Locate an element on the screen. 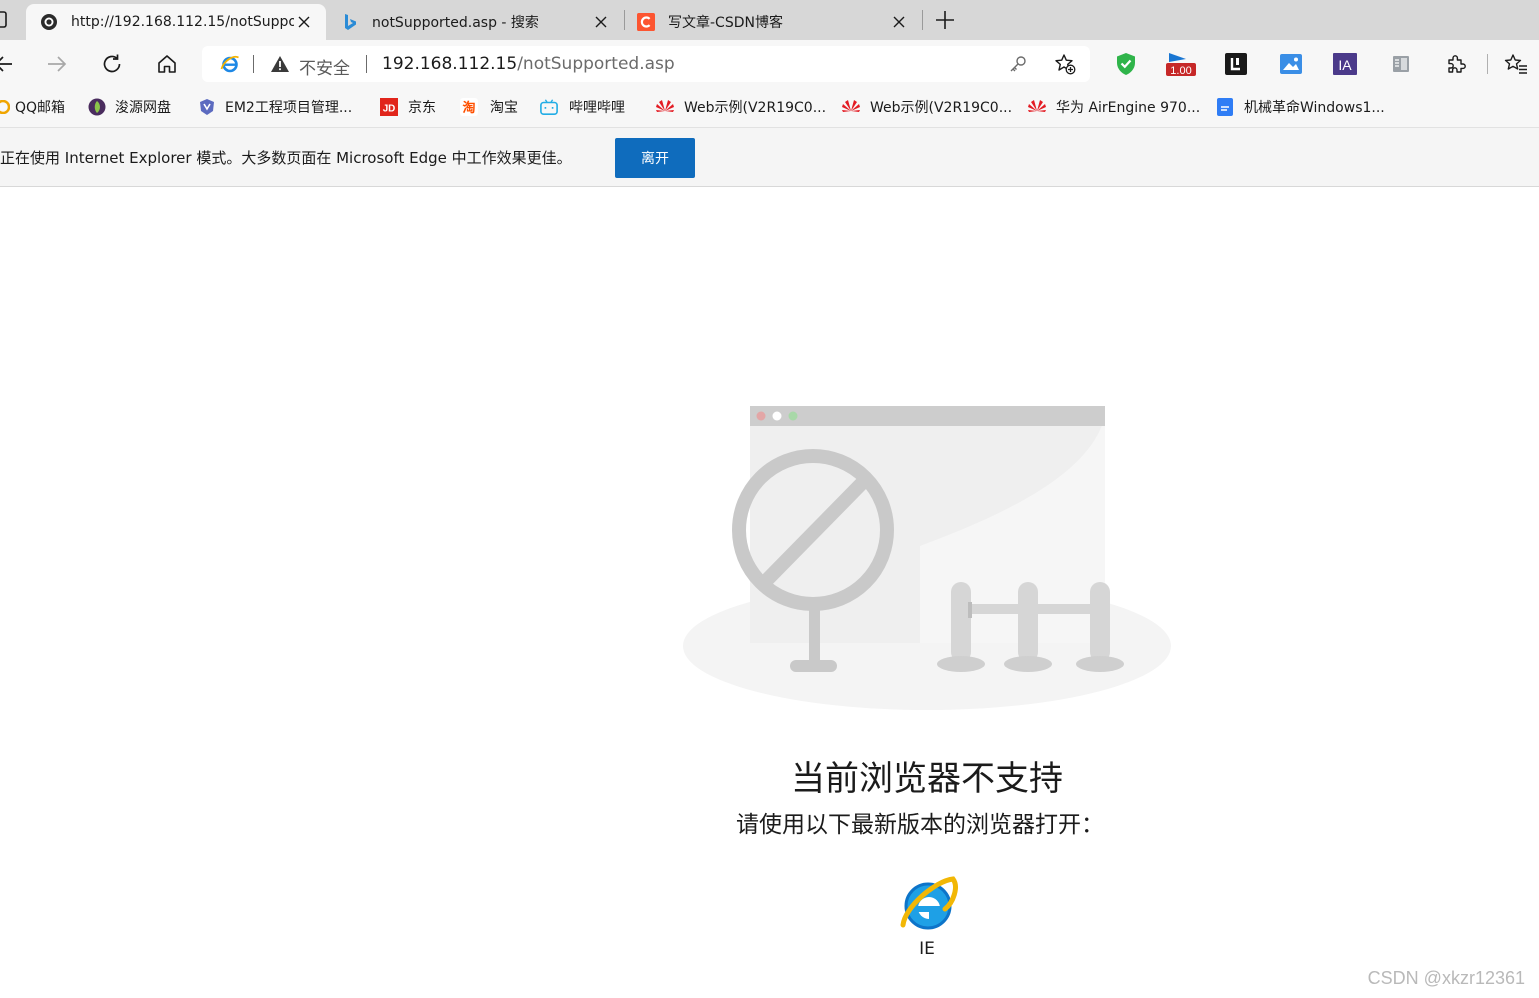  url-path: /notSupported.asp is located at coordinates (596, 64).